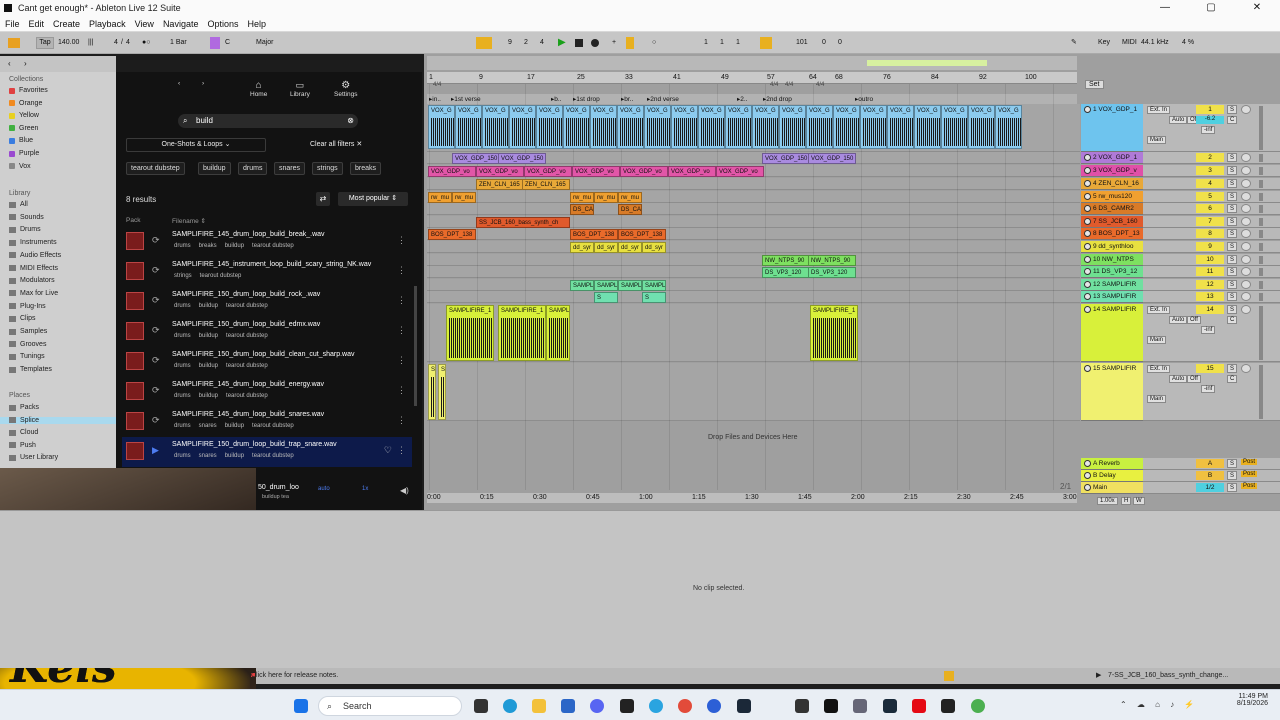  I want to click on track-activator: 15, so click(1210, 368).